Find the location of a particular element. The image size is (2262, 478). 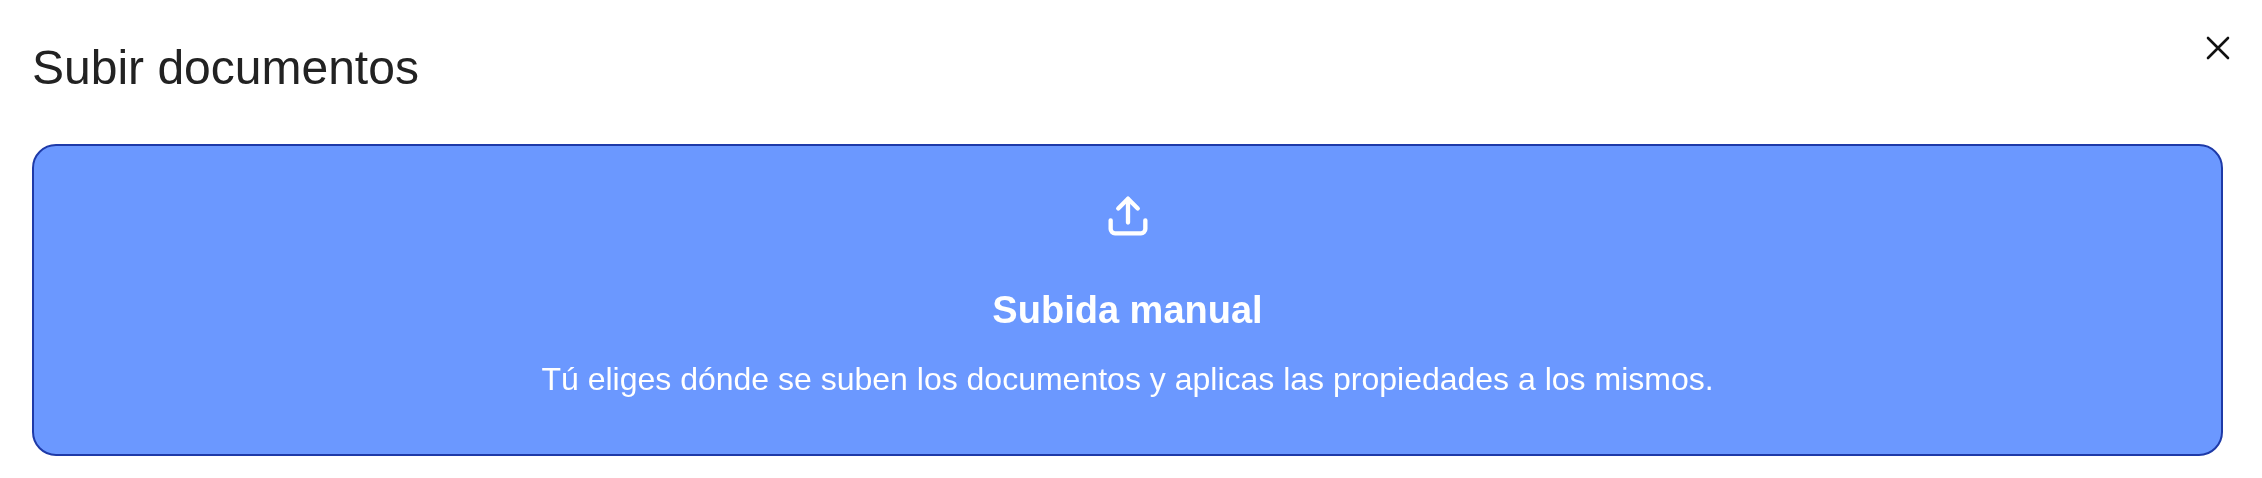

dialog-title: Subir documentos is located at coordinates (225, 68).